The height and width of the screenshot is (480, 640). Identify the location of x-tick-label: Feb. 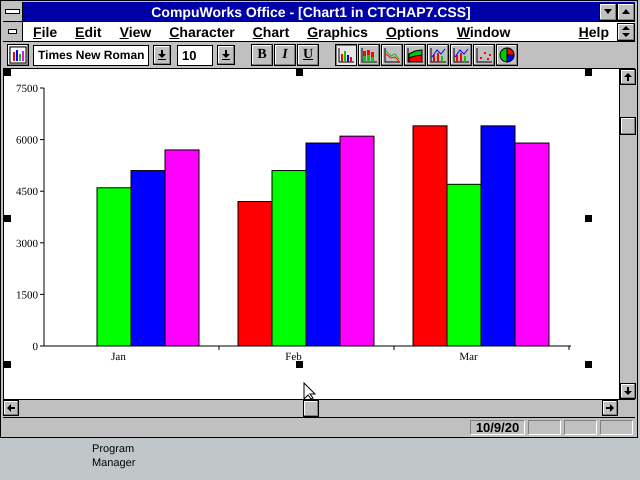
(293, 357).